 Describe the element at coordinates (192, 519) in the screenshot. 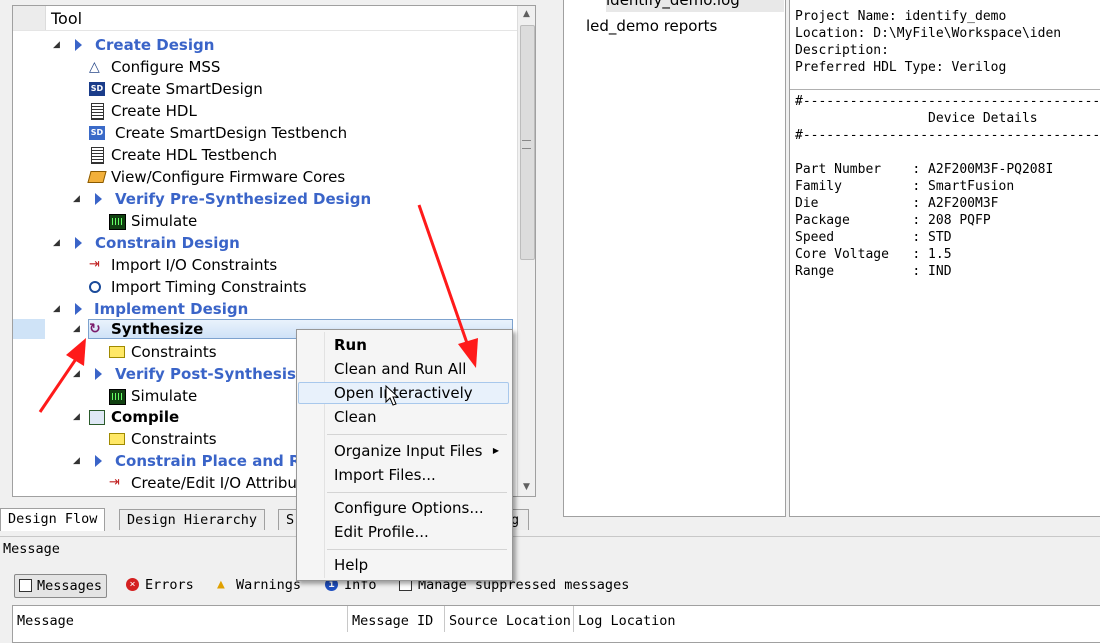

I see `tab-design-hierarchy: Design Hierarchy` at that location.